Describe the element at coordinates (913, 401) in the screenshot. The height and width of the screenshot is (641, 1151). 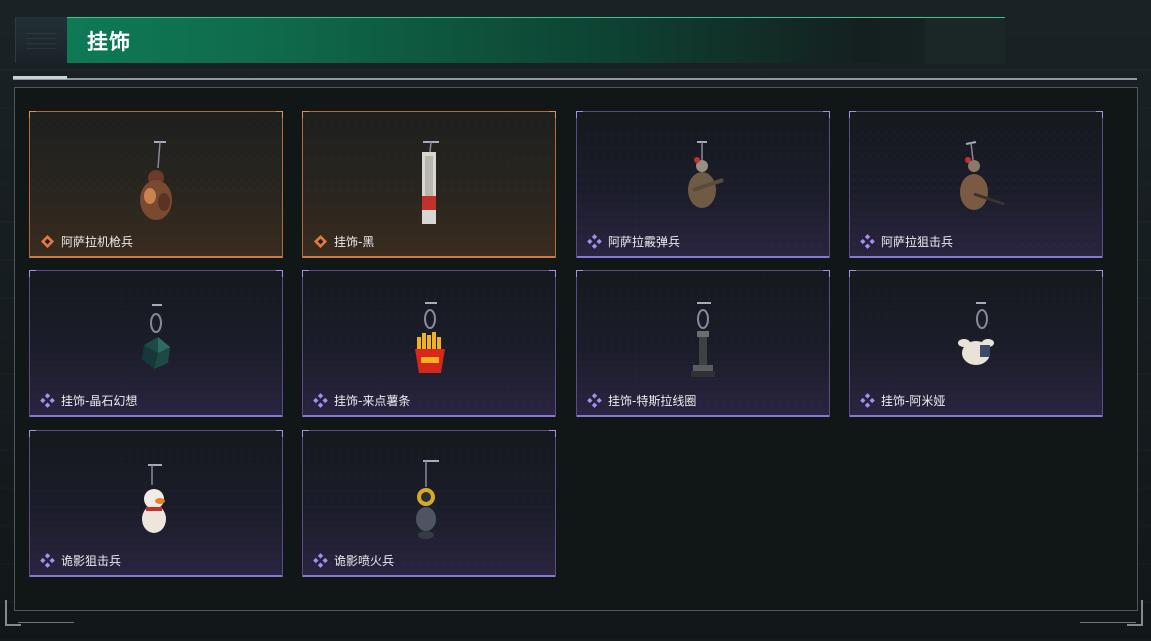
I see `item-name: 挂饰-阿米娅` at that location.